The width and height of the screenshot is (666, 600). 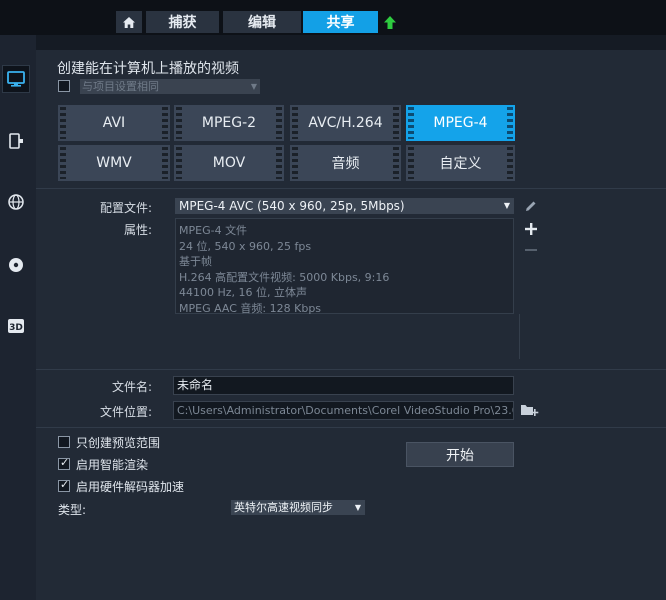 I want to click on web-output-button, so click(x=16, y=202).